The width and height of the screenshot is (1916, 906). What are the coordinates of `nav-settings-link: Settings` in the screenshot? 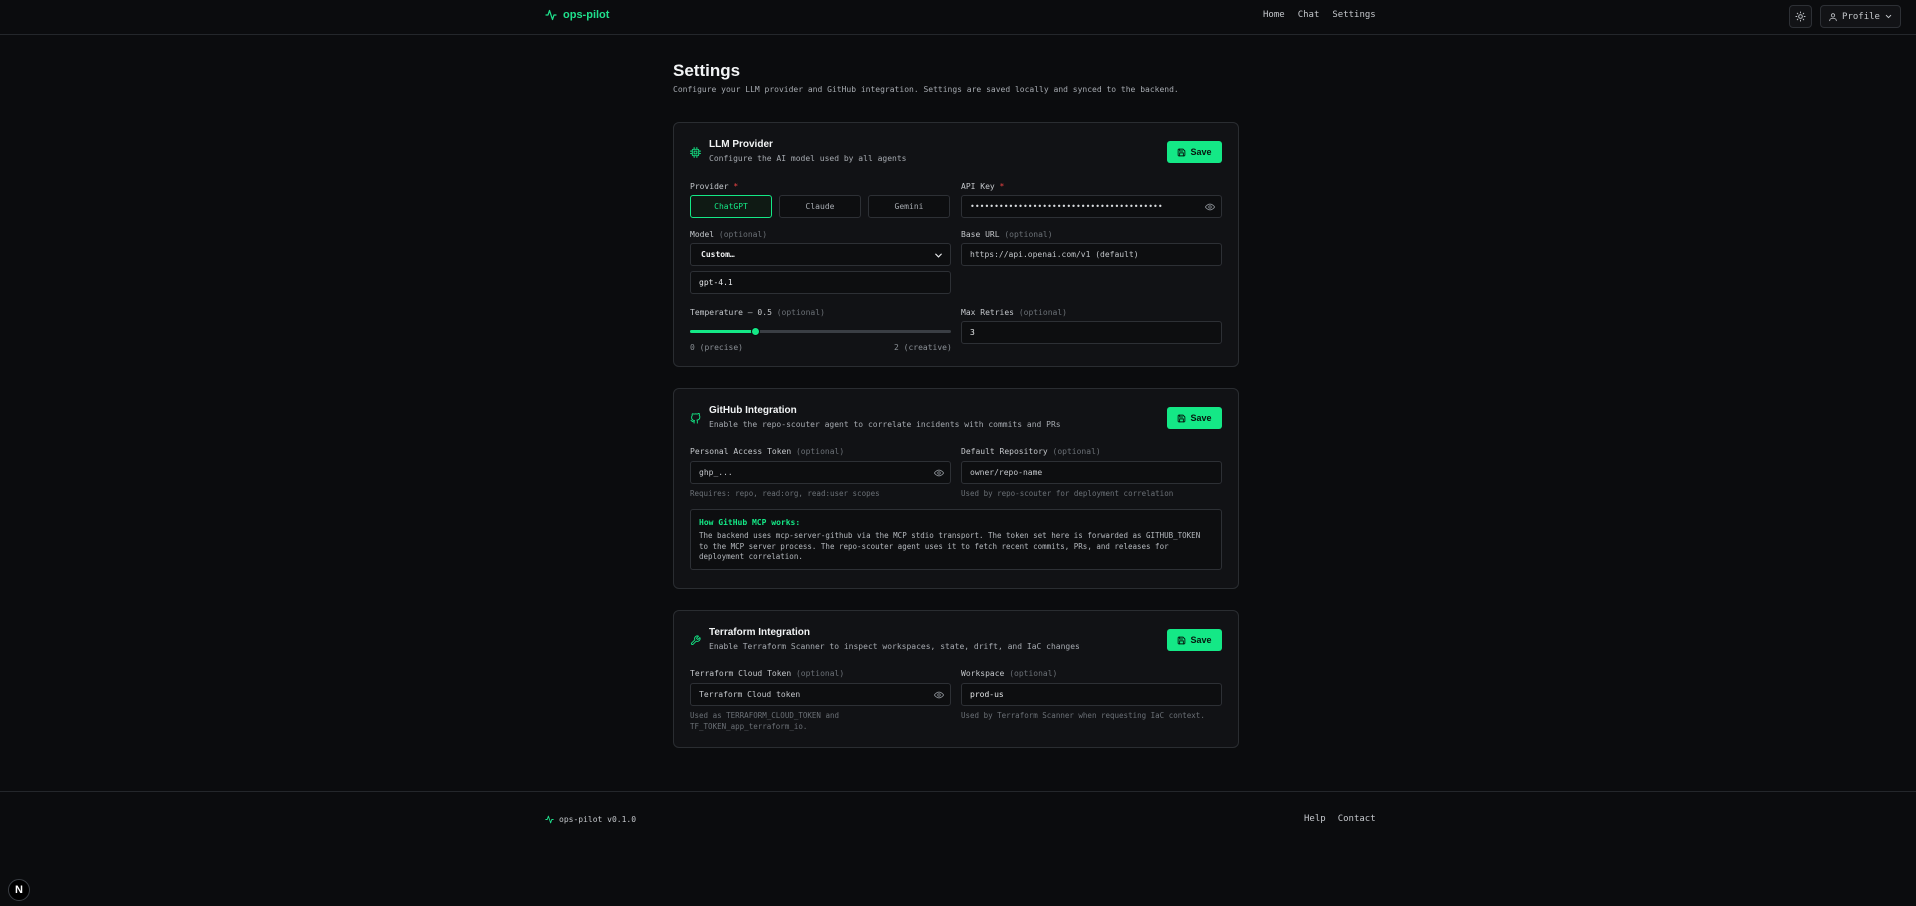 It's located at (1353, 15).